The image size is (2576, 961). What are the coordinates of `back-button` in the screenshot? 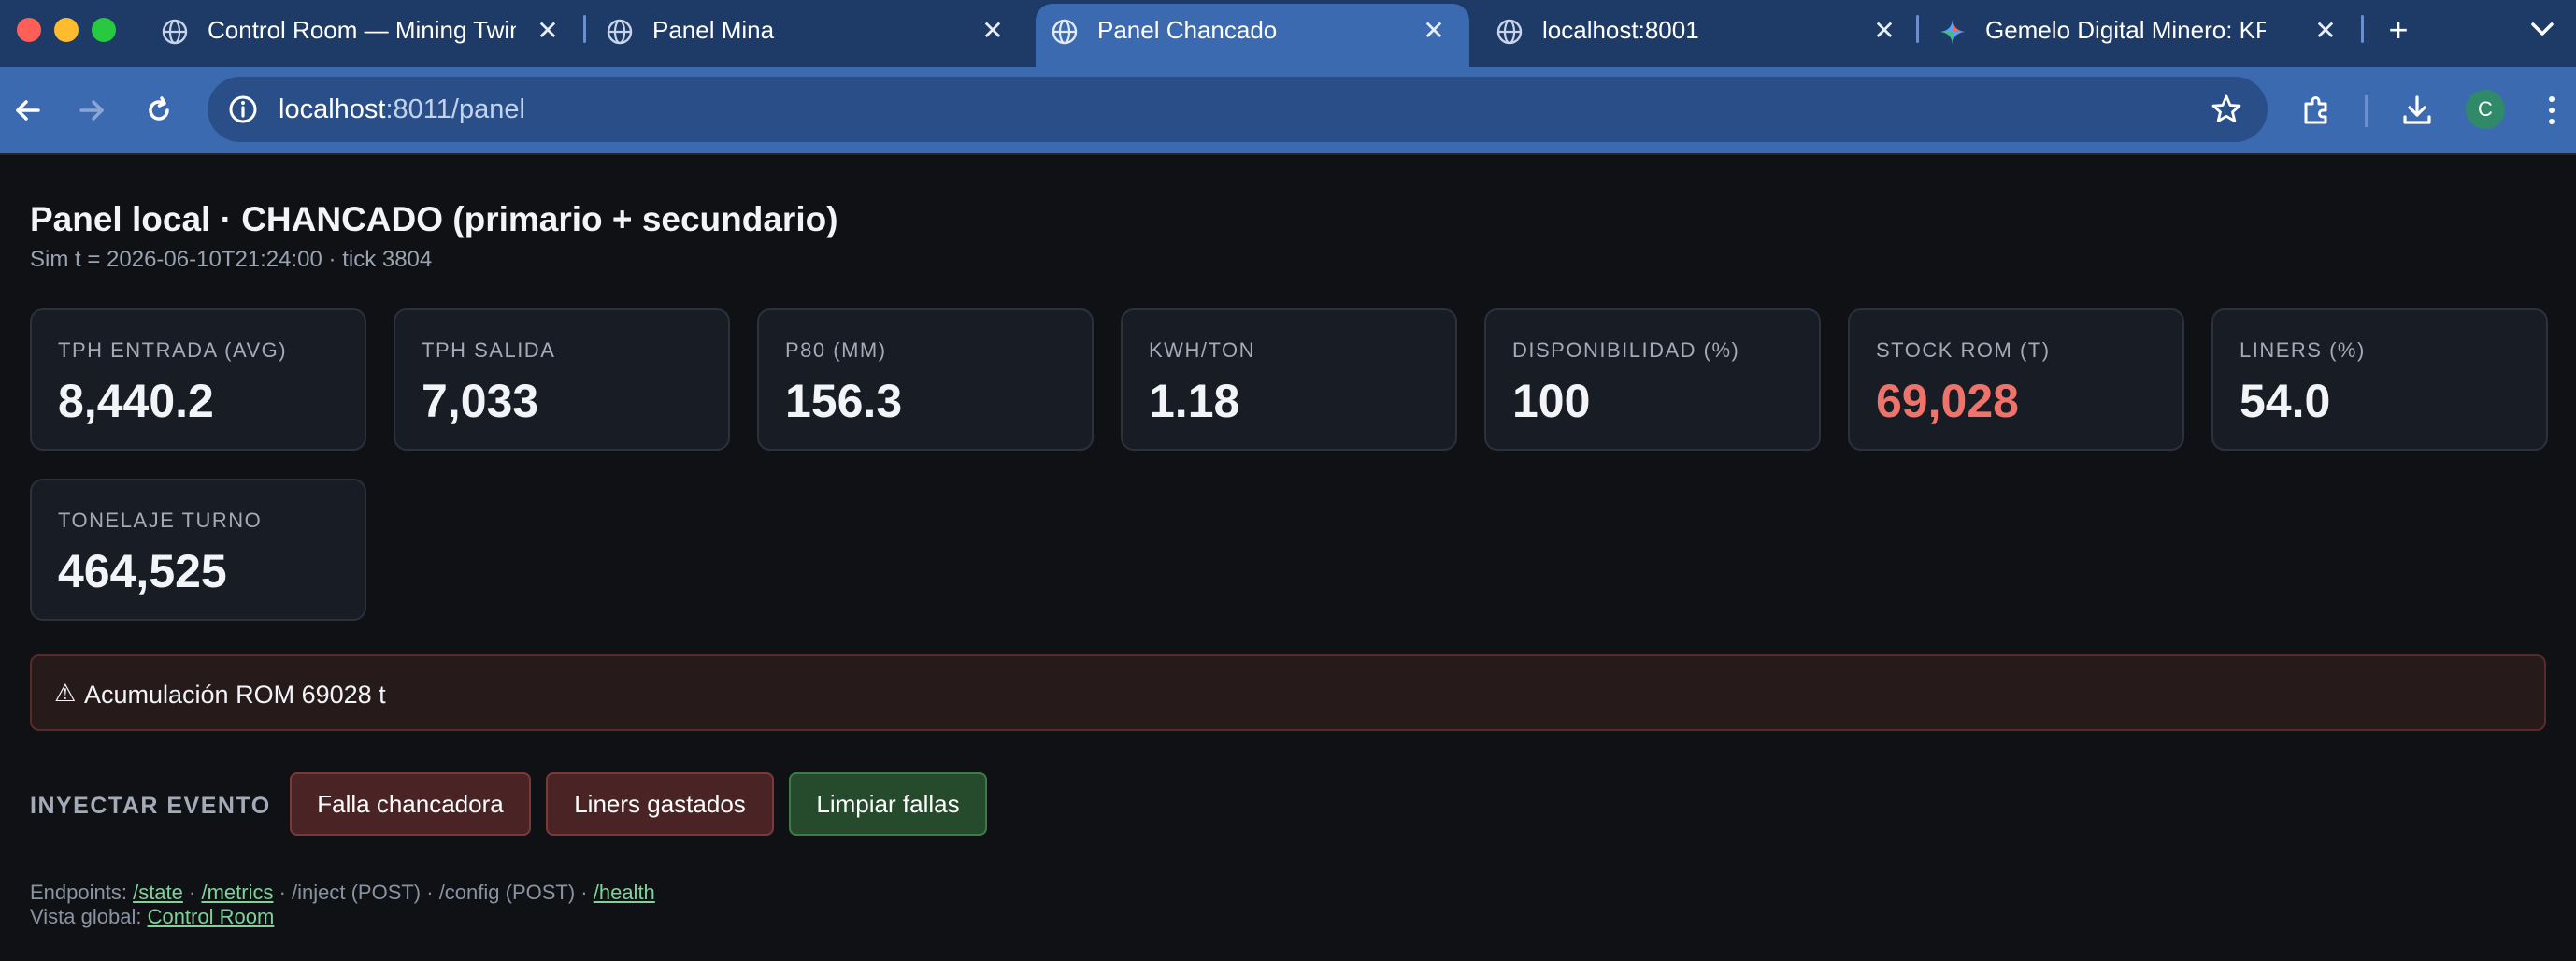 It's located at (28, 111).